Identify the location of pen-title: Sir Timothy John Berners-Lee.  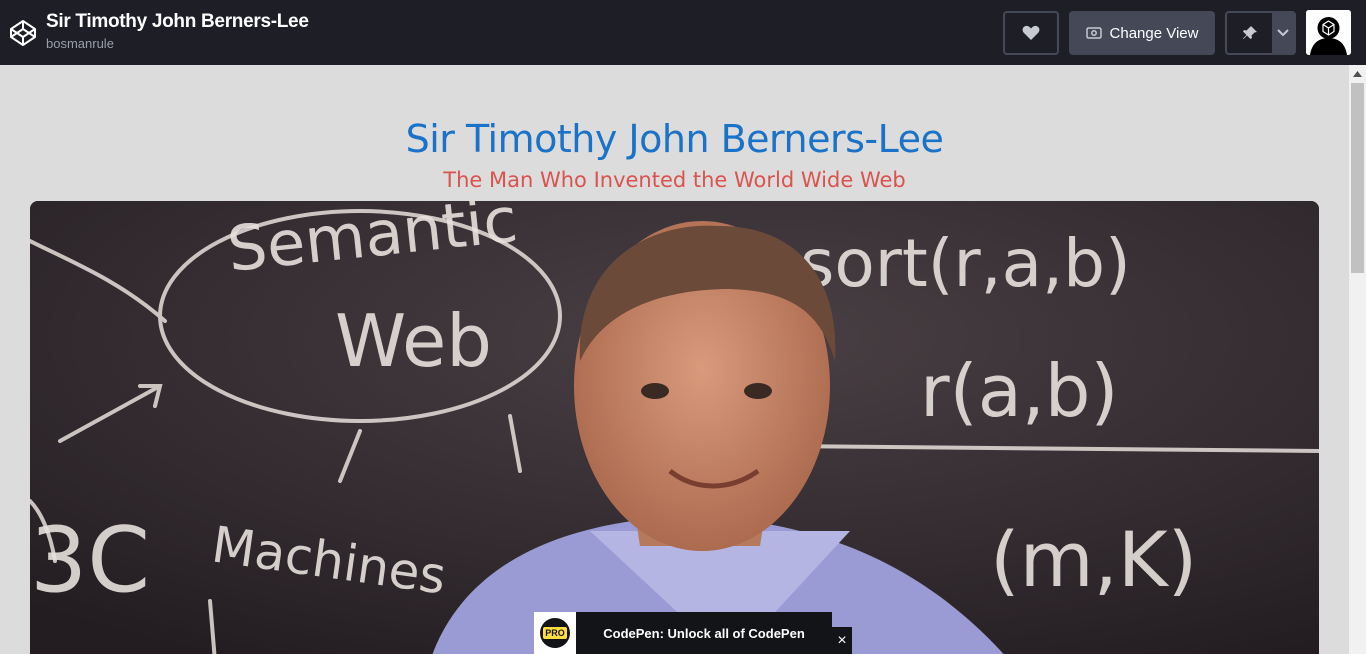
(177, 22).